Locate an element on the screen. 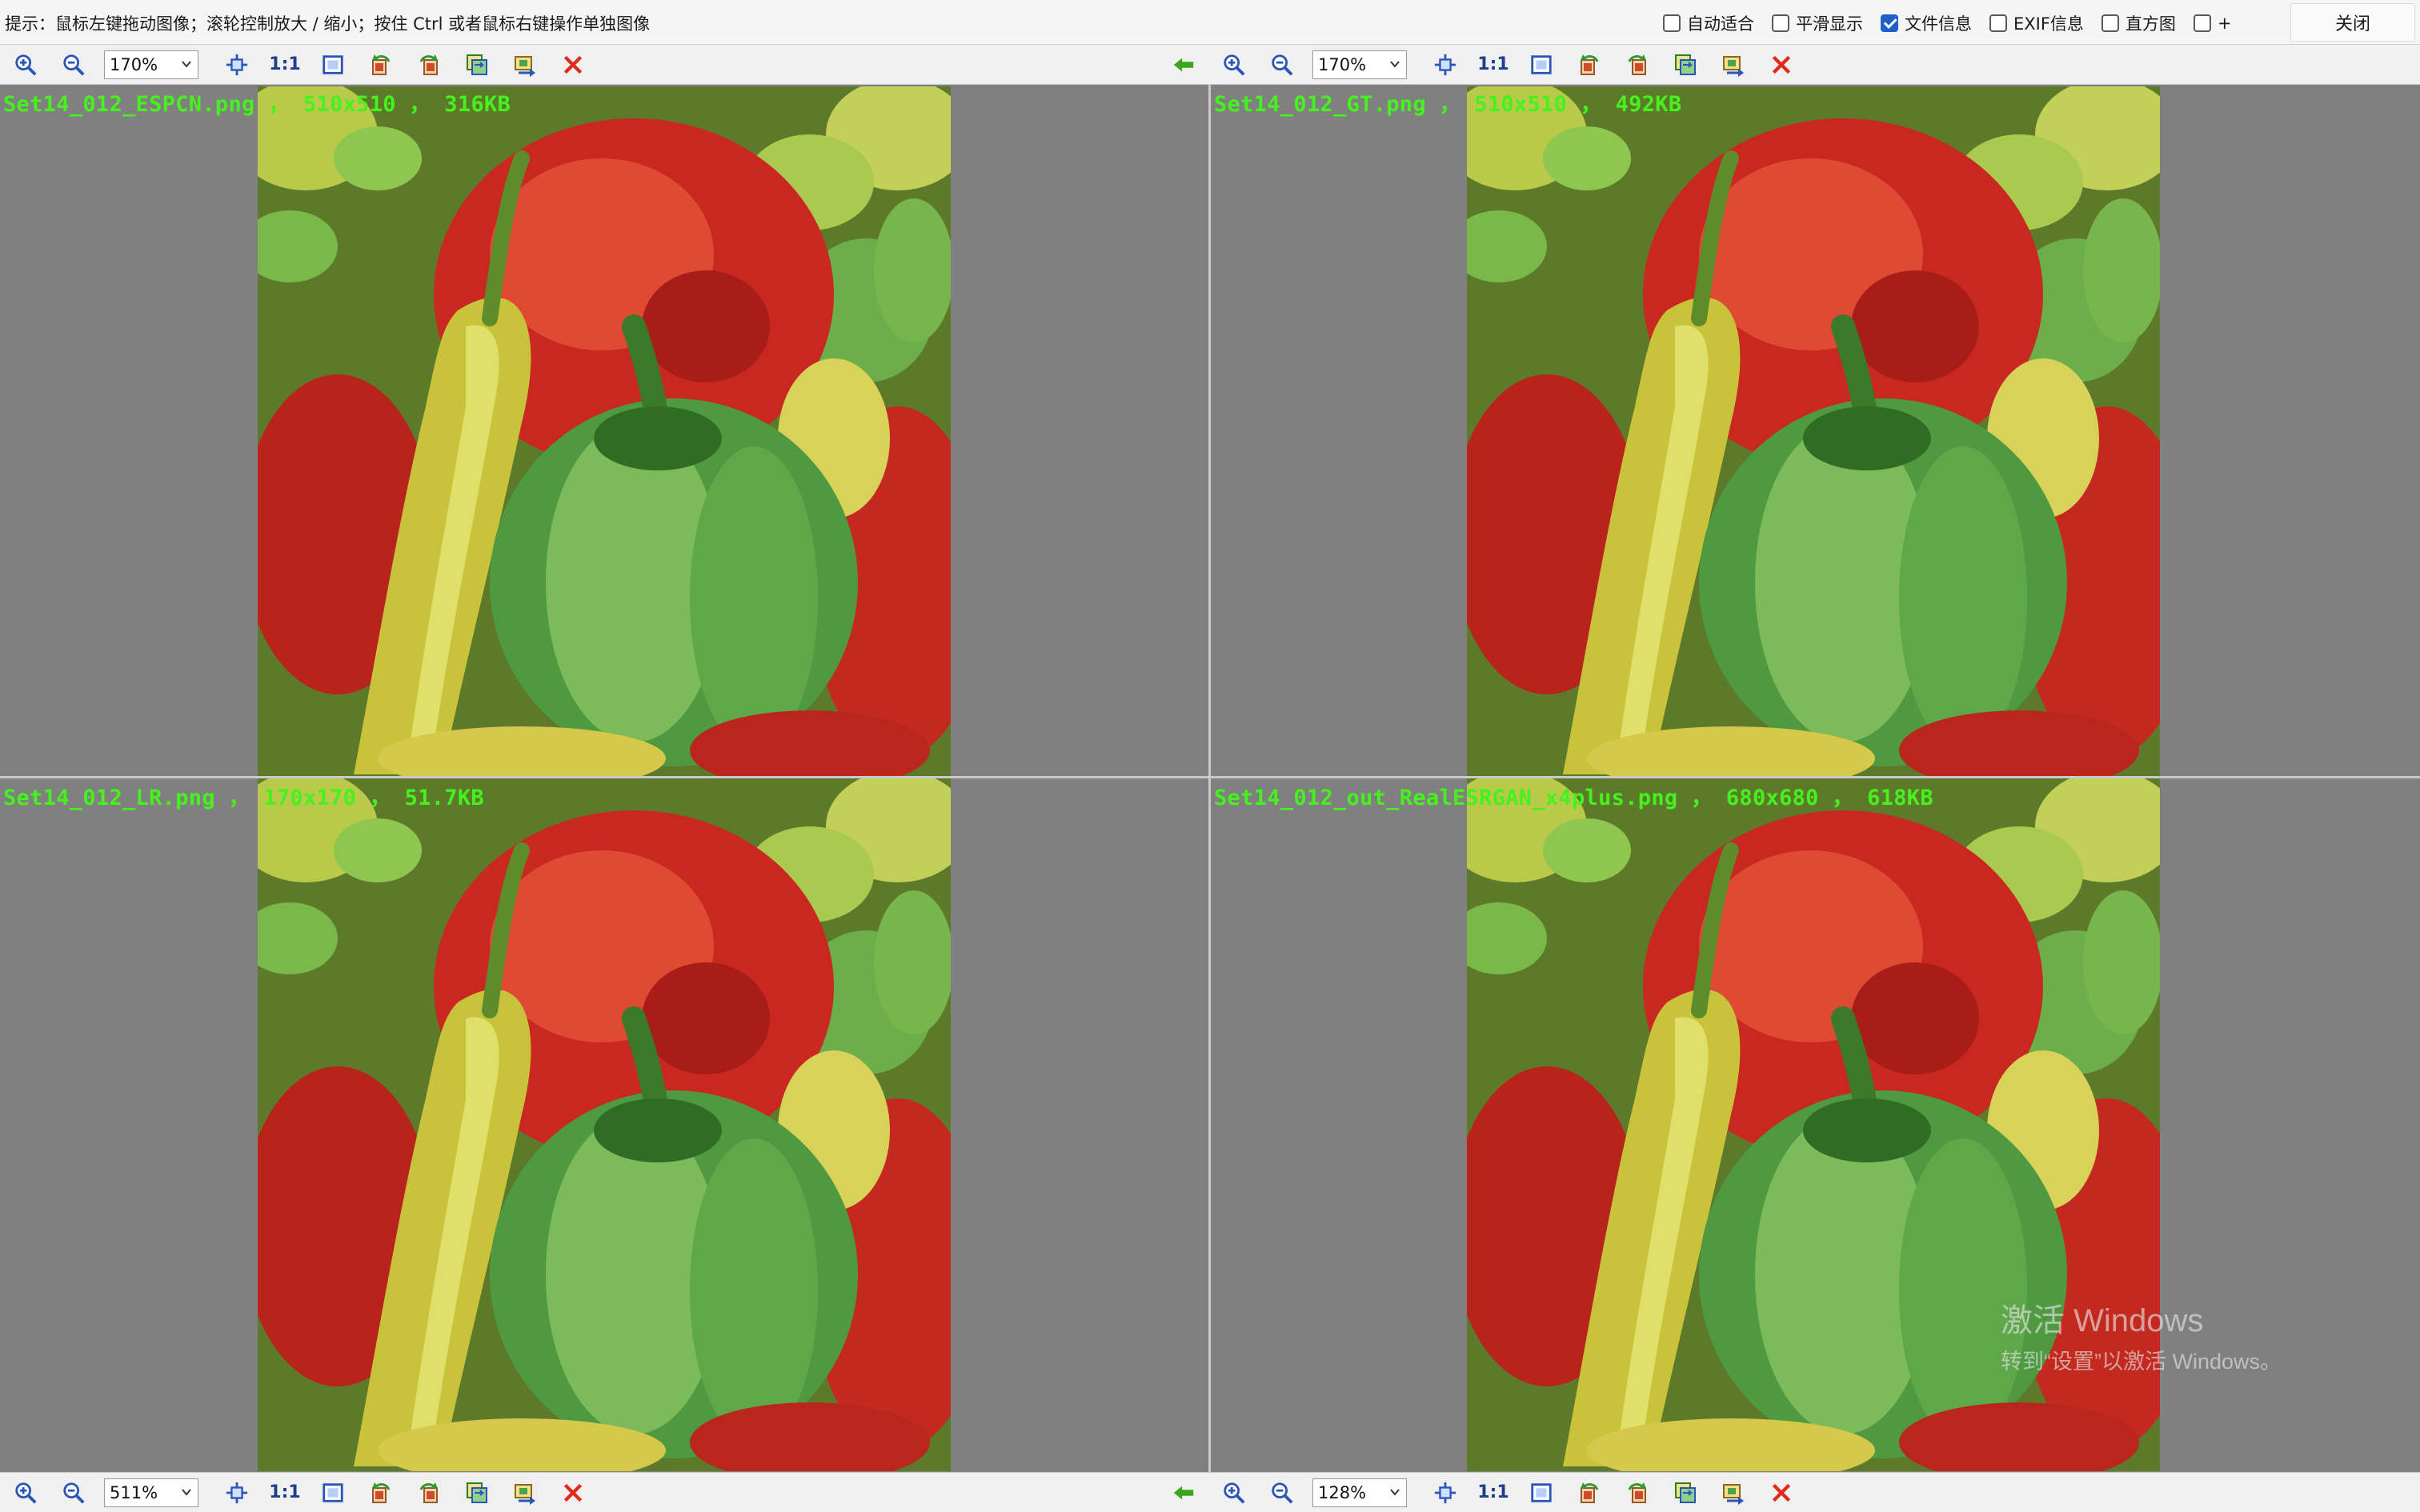  zoom-level-value: 511% is located at coordinates (134, 1492).